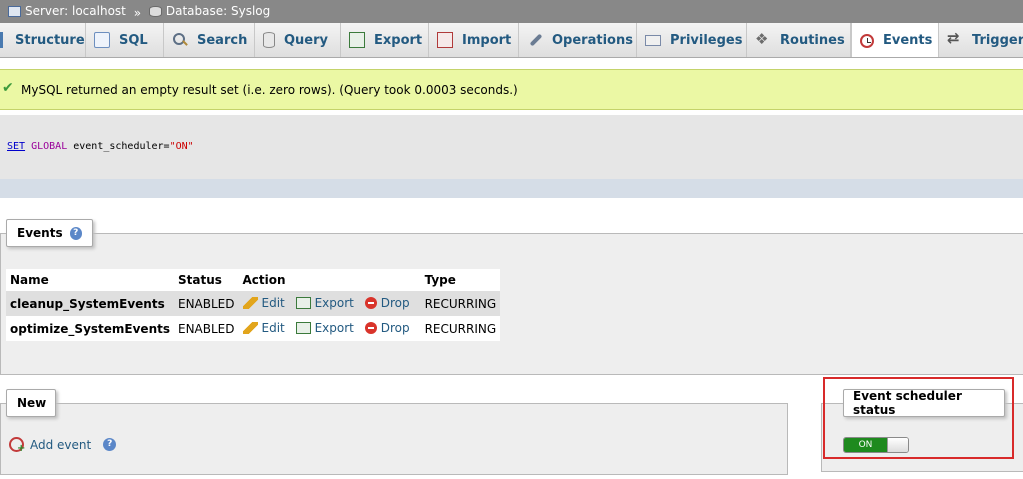 This screenshot has height=479, width=1023. Describe the element at coordinates (218, 11) in the screenshot. I see `database-label: Database: Syslog` at that location.